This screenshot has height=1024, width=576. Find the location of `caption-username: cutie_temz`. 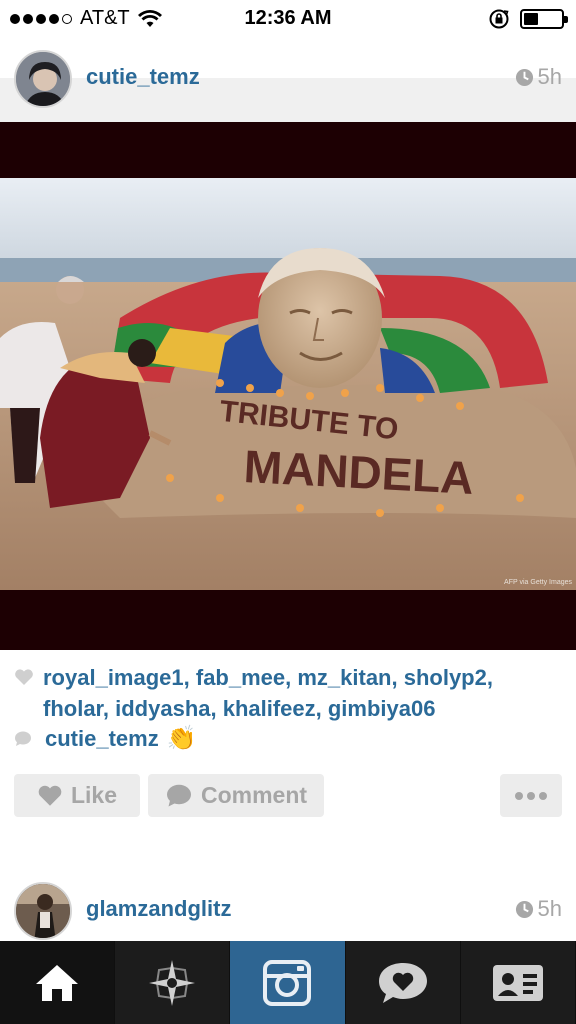

caption-username: cutie_temz is located at coordinates (102, 739).